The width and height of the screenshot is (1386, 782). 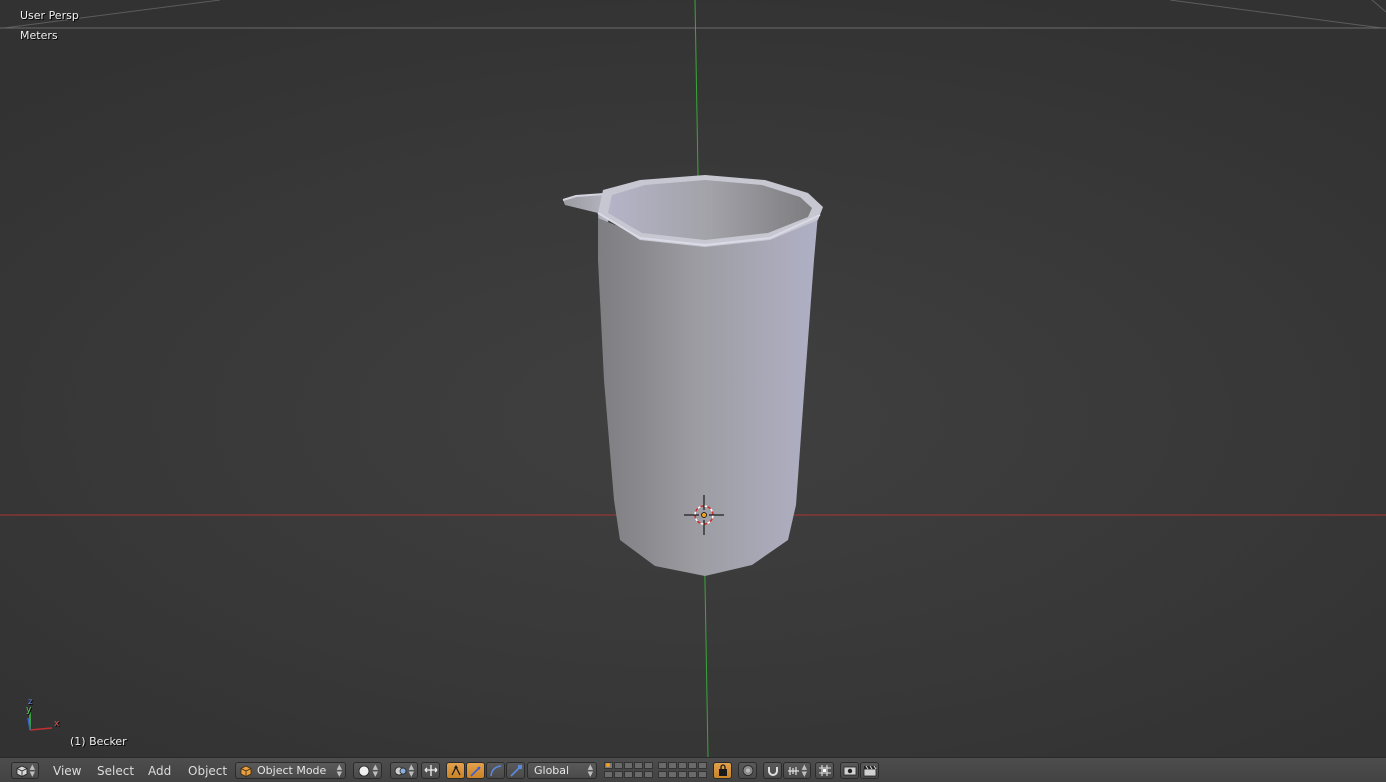 I want to click on gizmo-z-label: z, so click(x=30, y=701).